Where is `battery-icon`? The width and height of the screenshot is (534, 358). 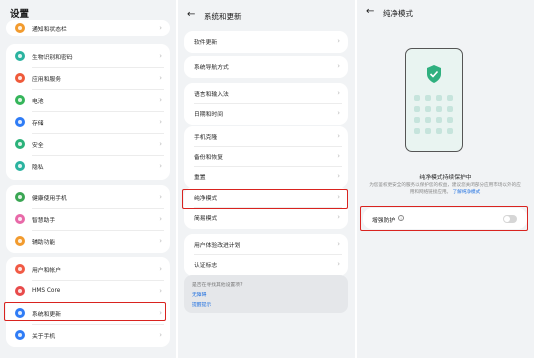
battery-icon is located at coordinates (20, 100).